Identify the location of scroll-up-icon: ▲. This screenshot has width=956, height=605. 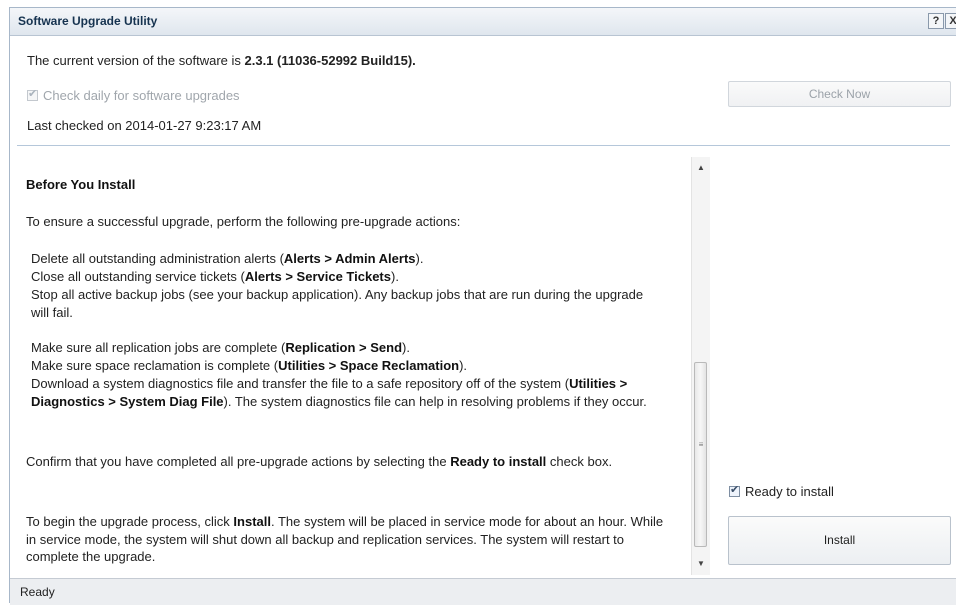
(701, 168).